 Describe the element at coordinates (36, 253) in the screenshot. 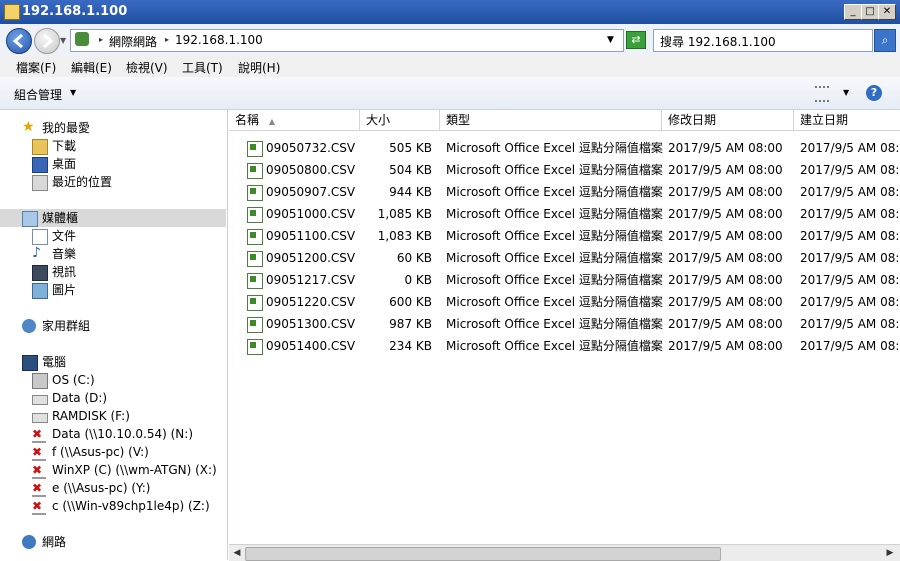

I see `music-icon: ♪` at that location.